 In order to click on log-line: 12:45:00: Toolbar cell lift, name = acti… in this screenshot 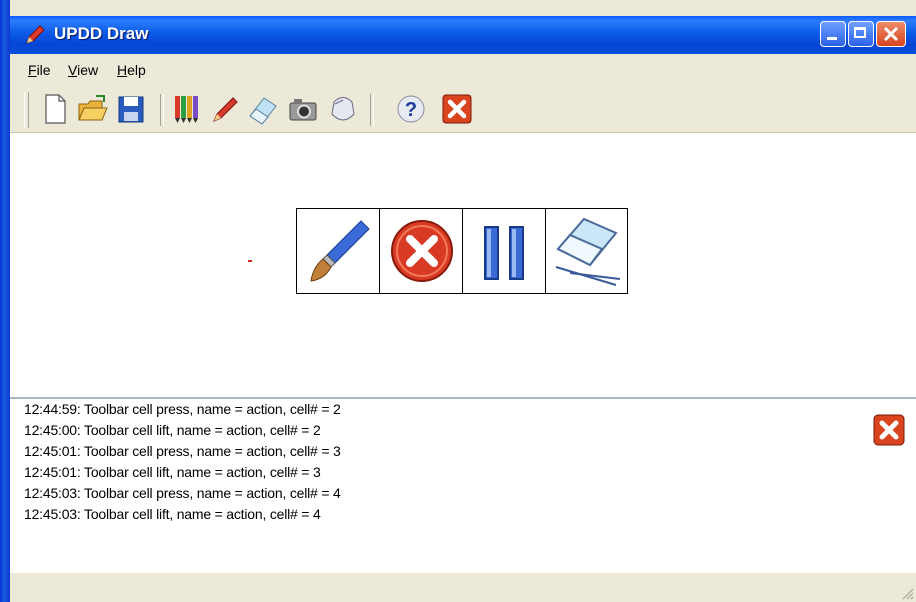, I will do `click(172, 430)`.